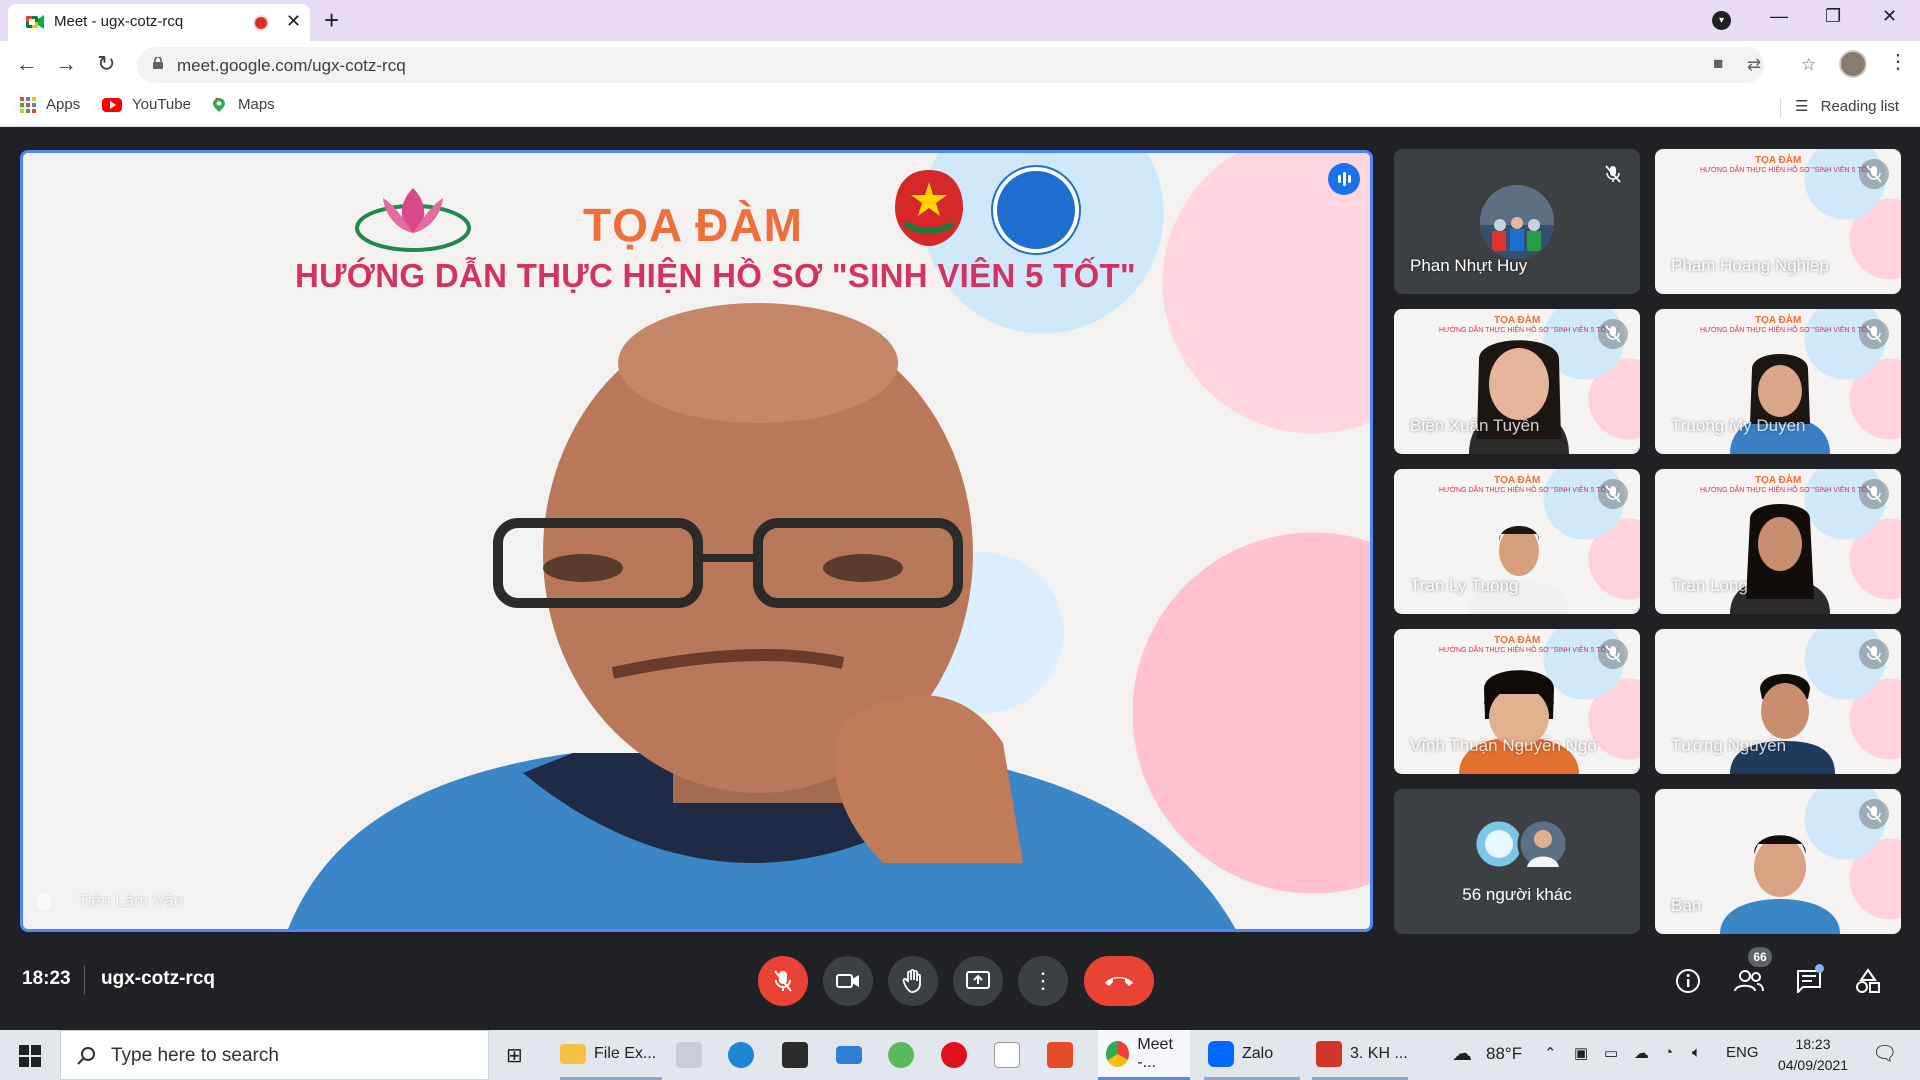  I want to click on notifications-icon: 🗨︎, so click(1884, 1053).